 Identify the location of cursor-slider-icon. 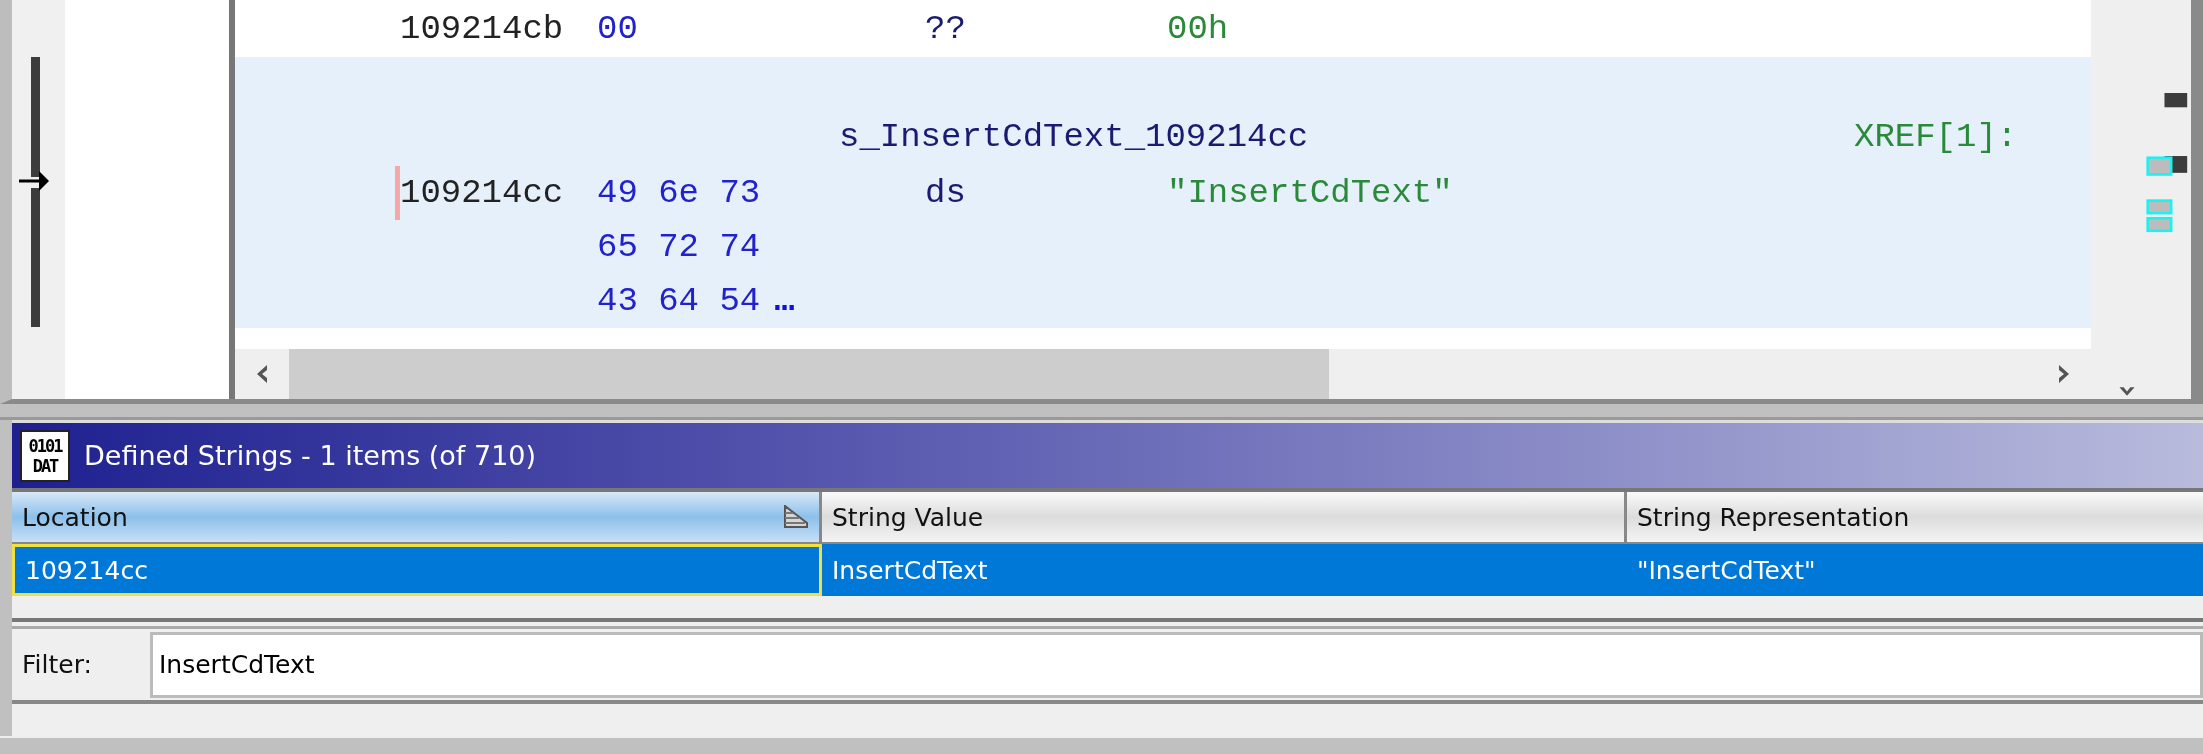
(34, 192).